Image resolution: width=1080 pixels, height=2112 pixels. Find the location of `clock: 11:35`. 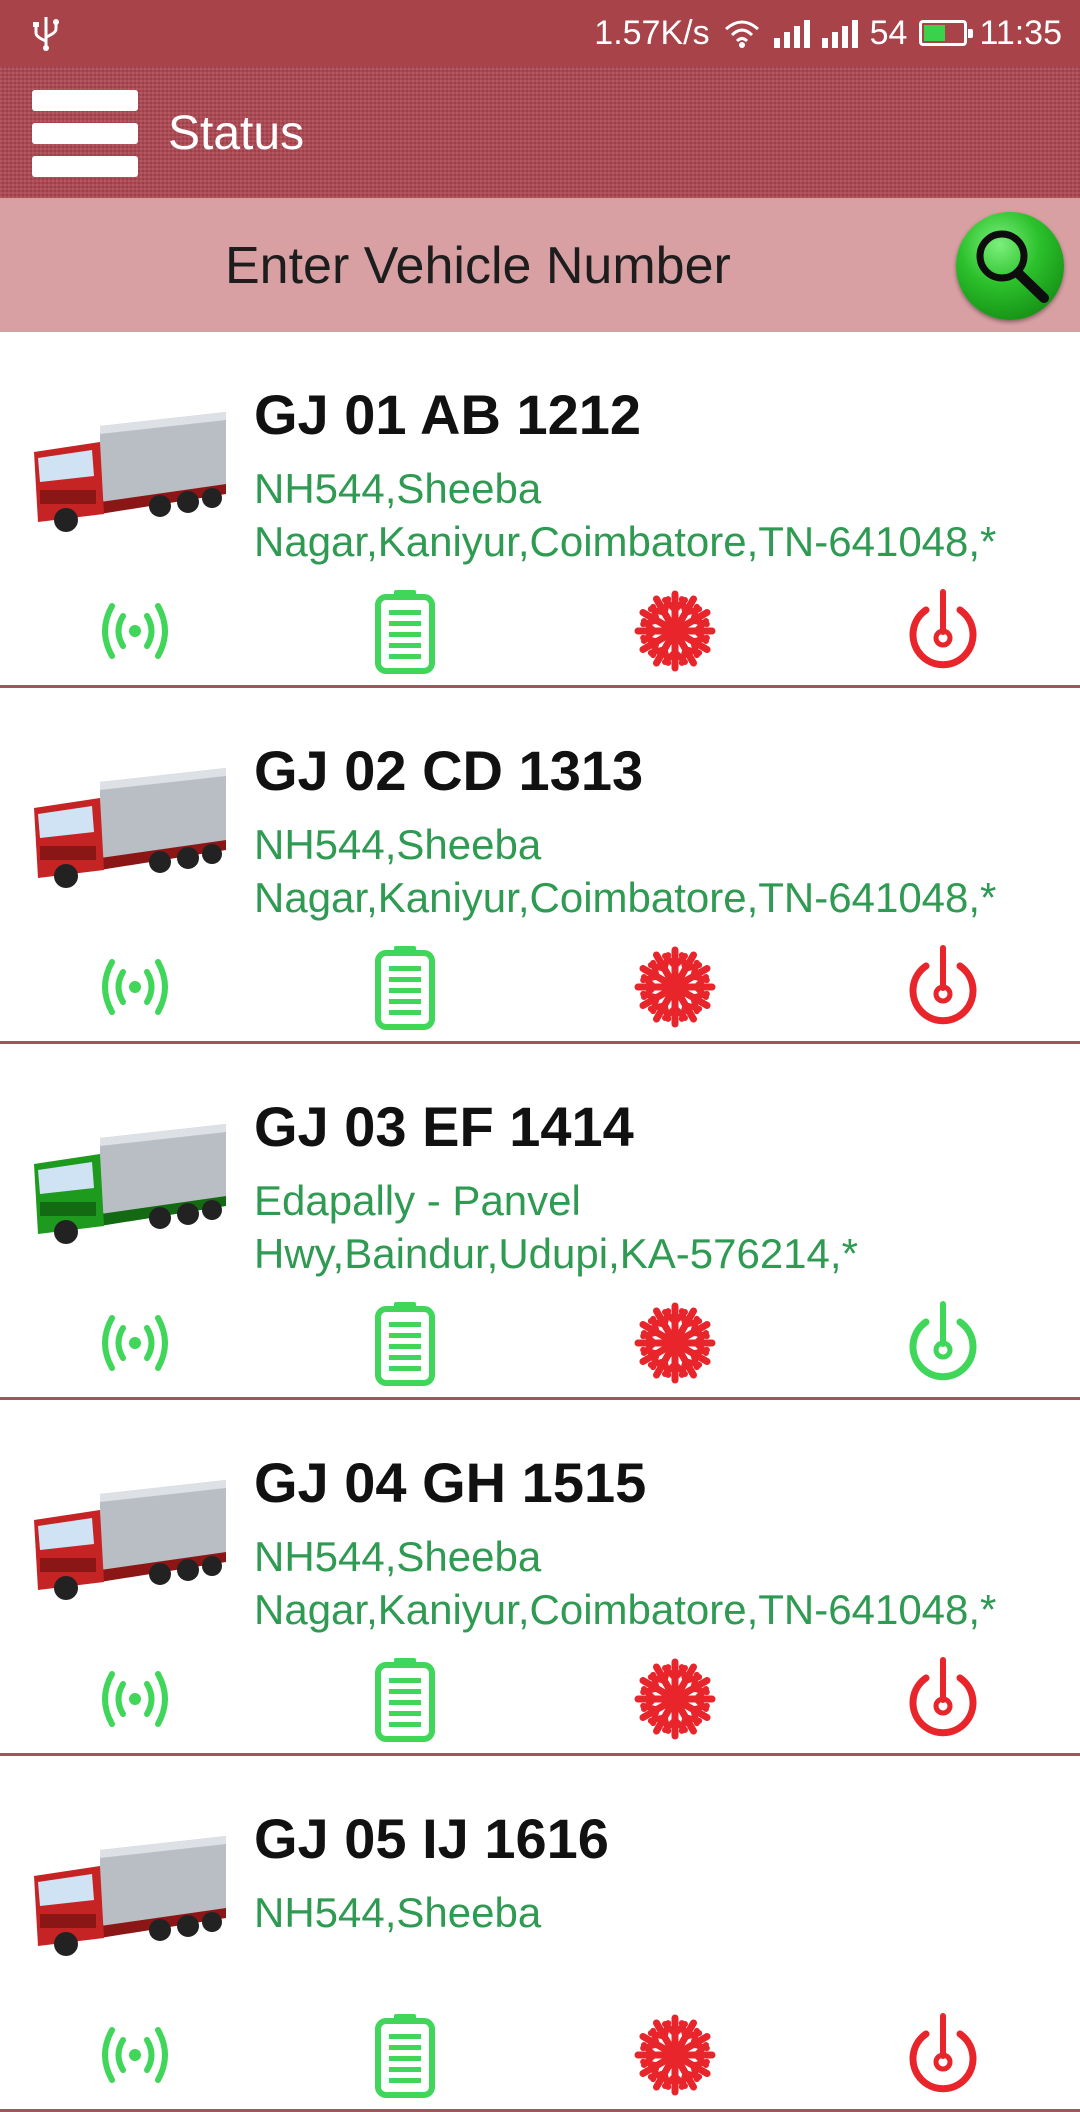

clock: 11:35 is located at coordinates (1020, 32).